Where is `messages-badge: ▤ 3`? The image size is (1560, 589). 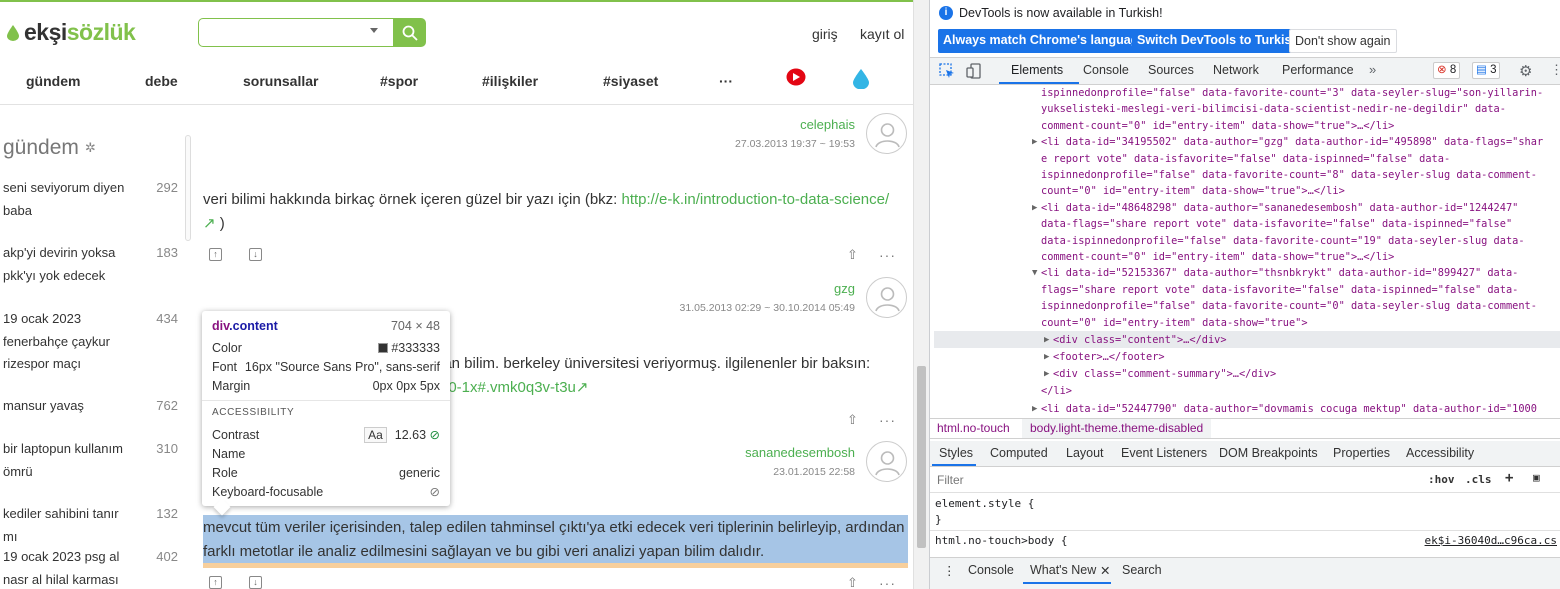 messages-badge: ▤ 3 is located at coordinates (1486, 70).